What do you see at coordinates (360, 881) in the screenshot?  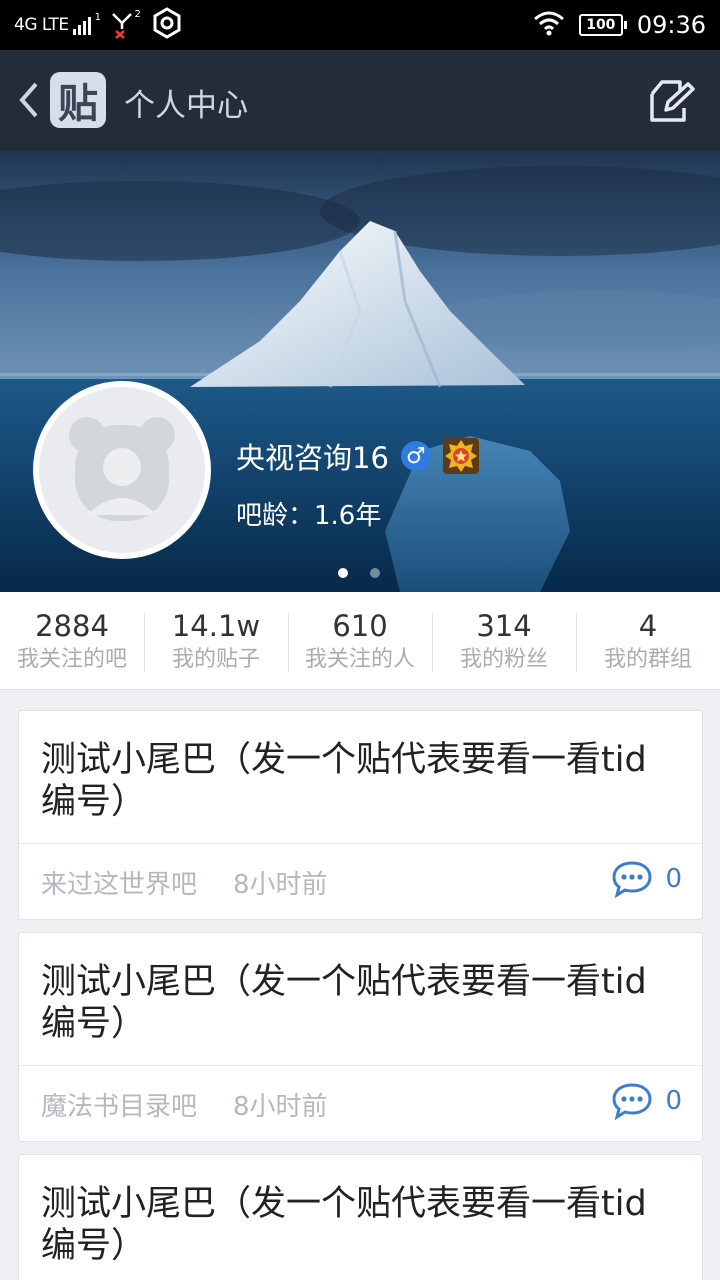 I see `post-meta: 来过这世界吧 8小时前 0` at bounding box center [360, 881].